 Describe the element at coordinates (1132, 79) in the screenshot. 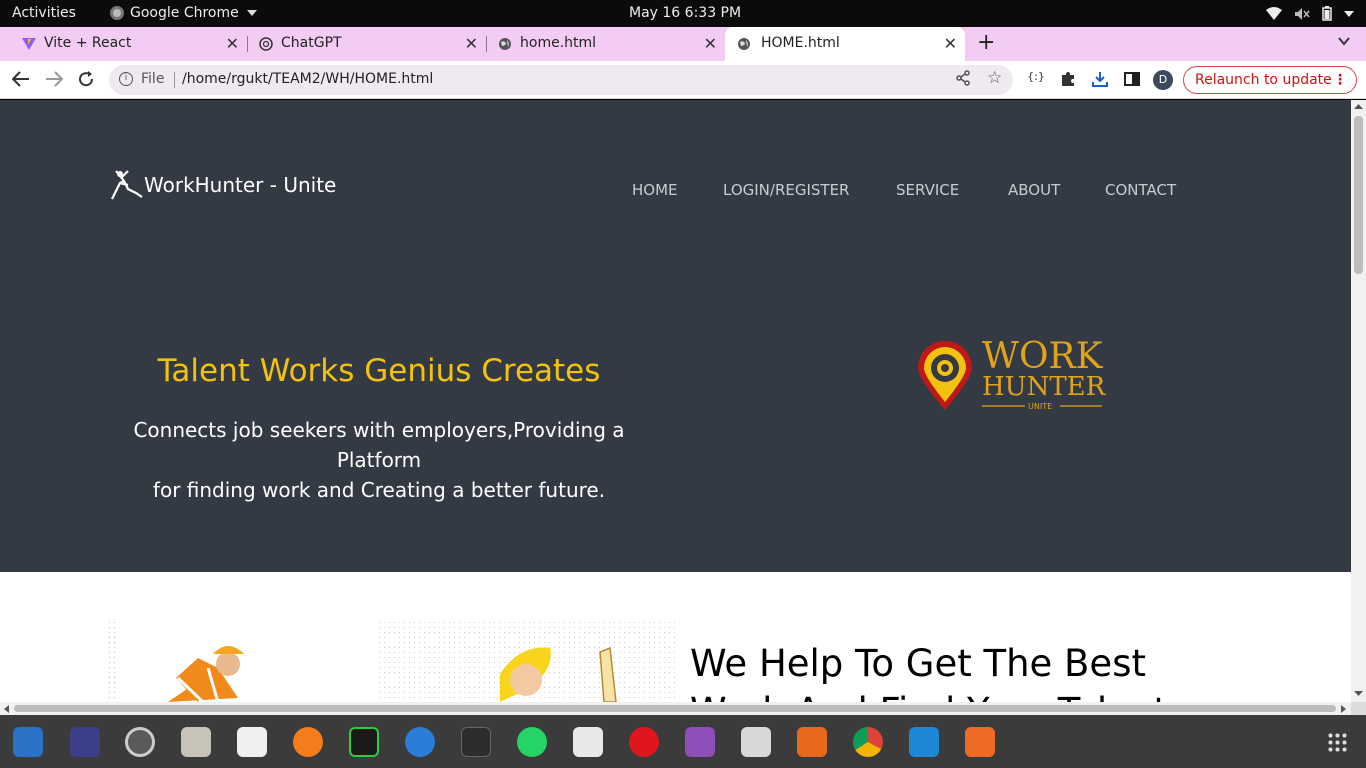

I see `side-panel-icon` at that location.